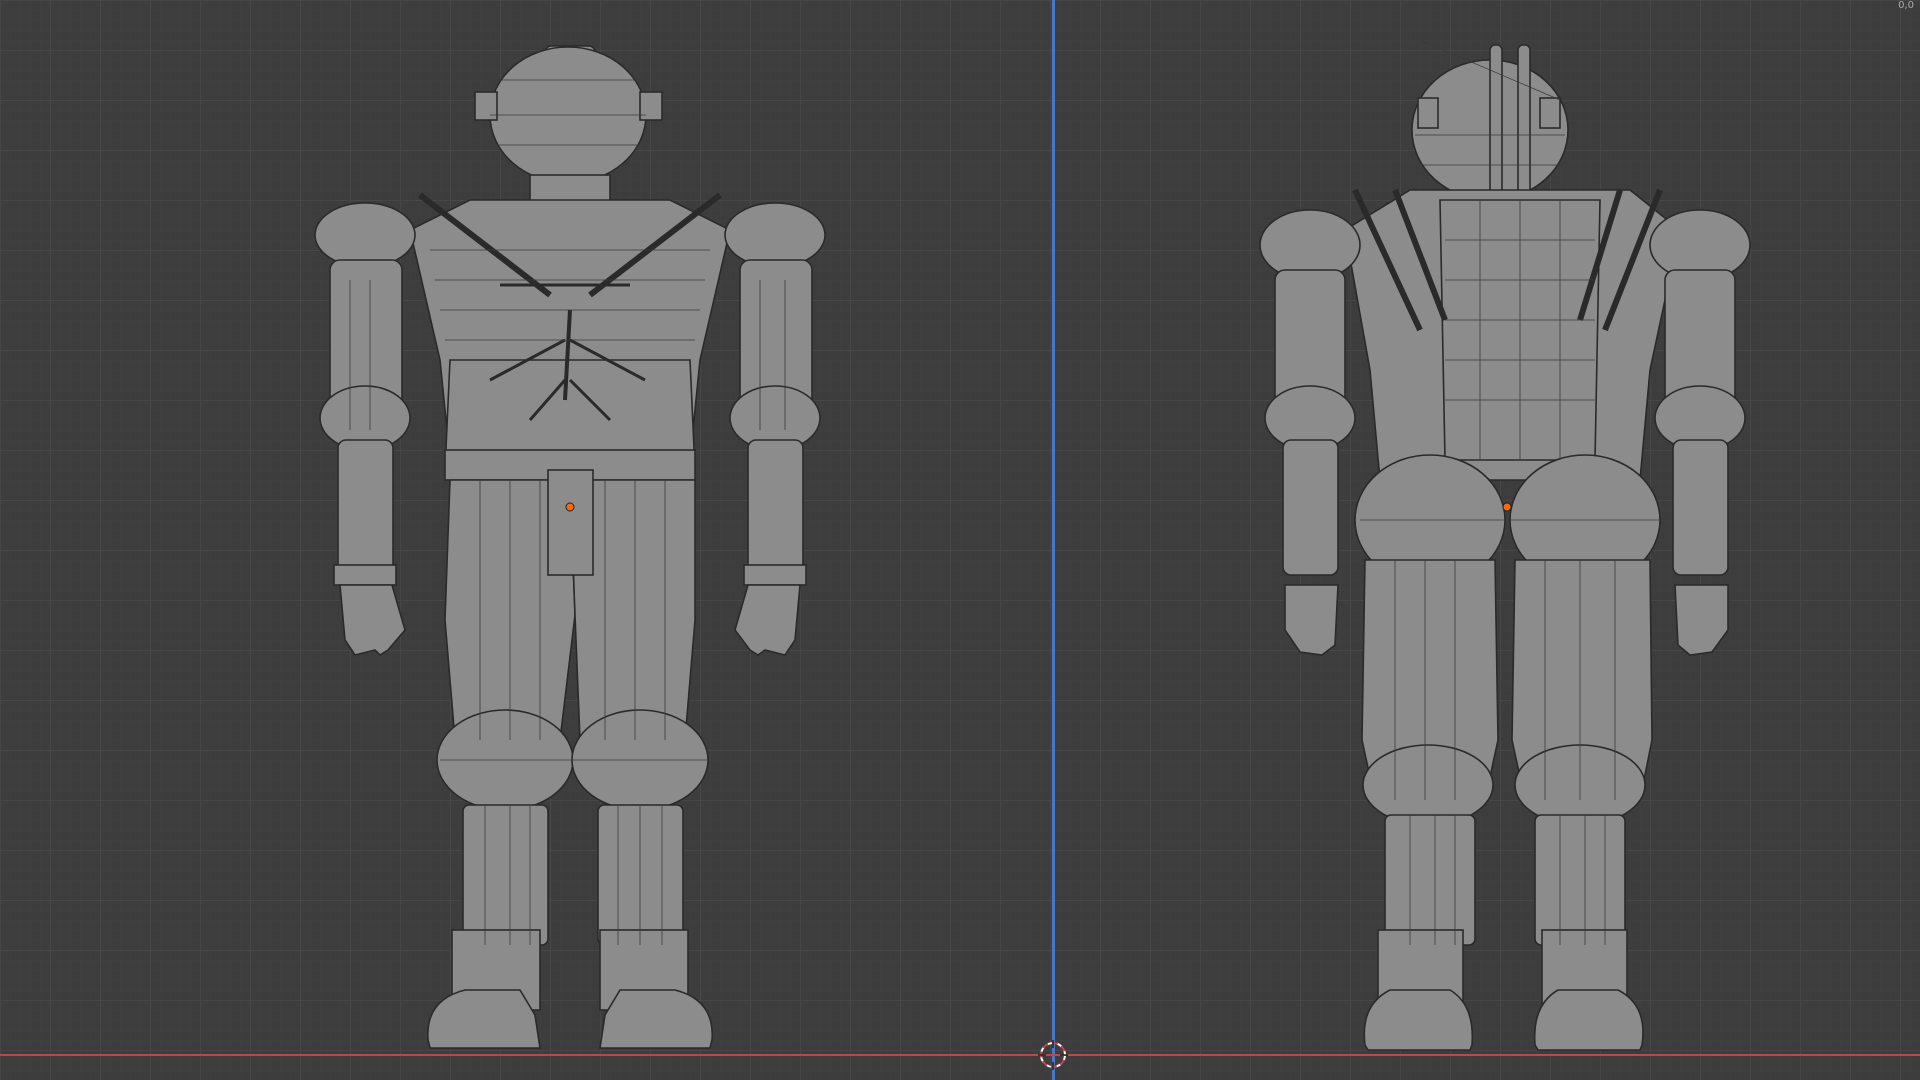 The image size is (1920, 1080). I want to click on shoulder-left, so click(365, 235).